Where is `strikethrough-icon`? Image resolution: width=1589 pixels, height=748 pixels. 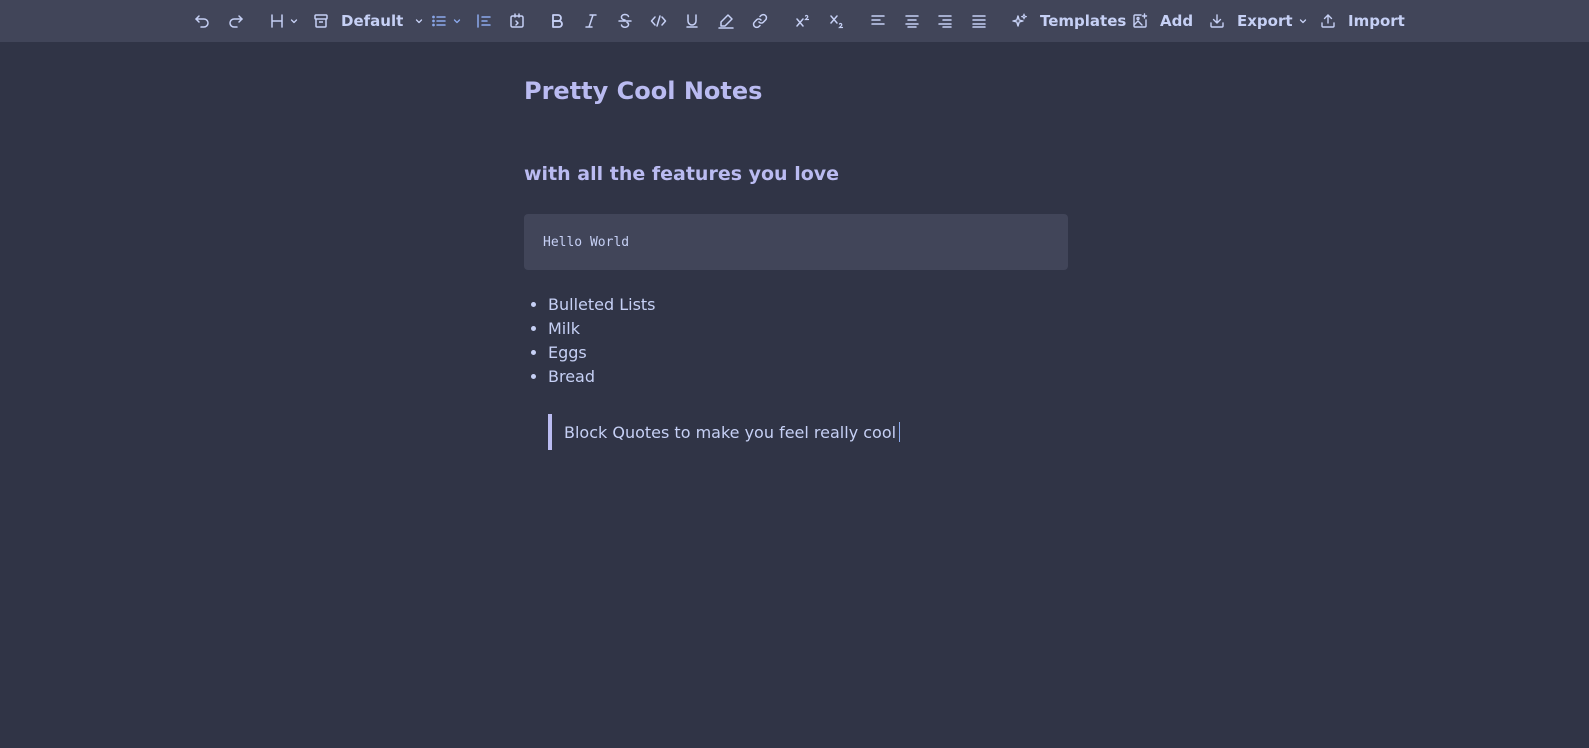
strikethrough-icon is located at coordinates (625, 20).